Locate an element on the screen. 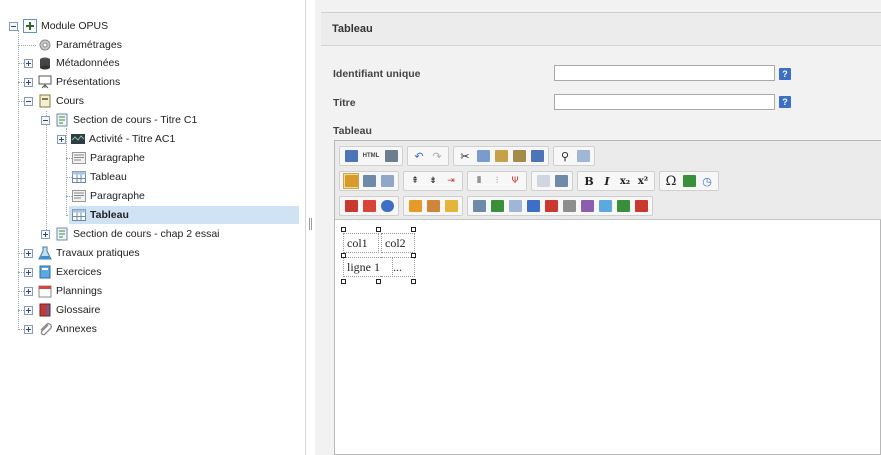 This screenshot has width=881, height=455. tree-node-plannings: Plannings is located at coordinates (63, 291).